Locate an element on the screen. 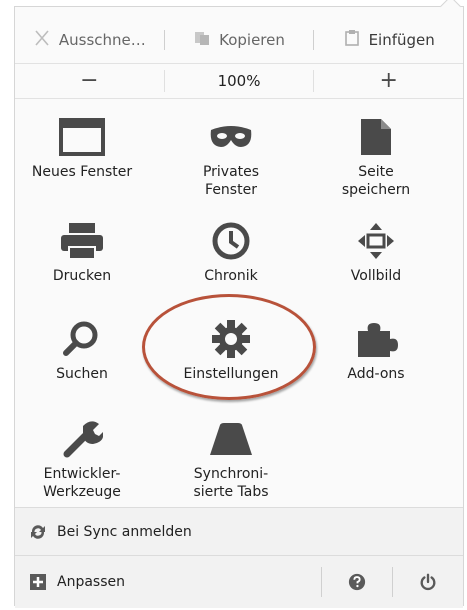 This screenshot has height=610, width=467. help-button is located at coordinates (357, 582).